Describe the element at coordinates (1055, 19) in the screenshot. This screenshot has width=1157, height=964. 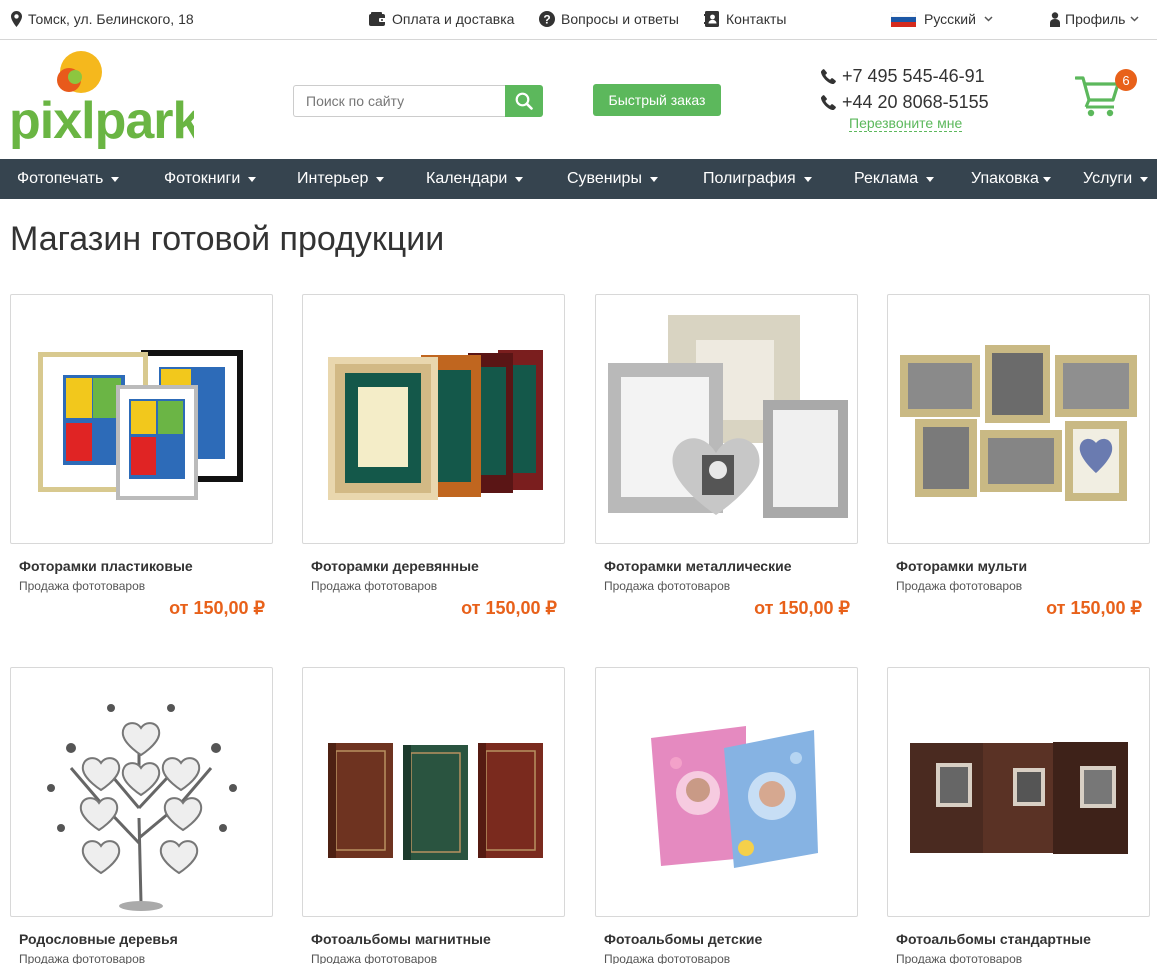
I see `user-icon` at that location.